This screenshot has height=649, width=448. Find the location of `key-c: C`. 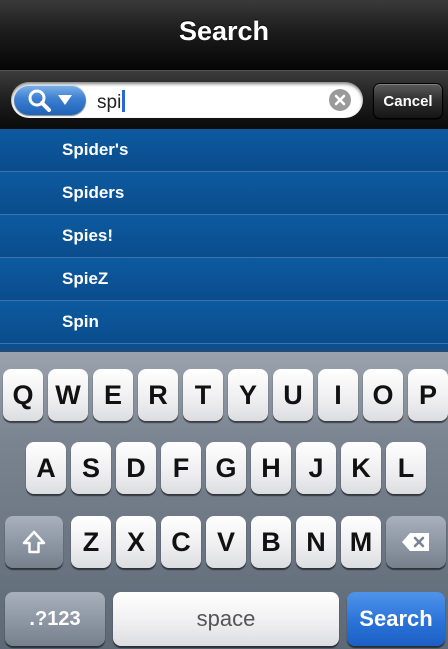

key-c: C is located at coordinates (181, 542).